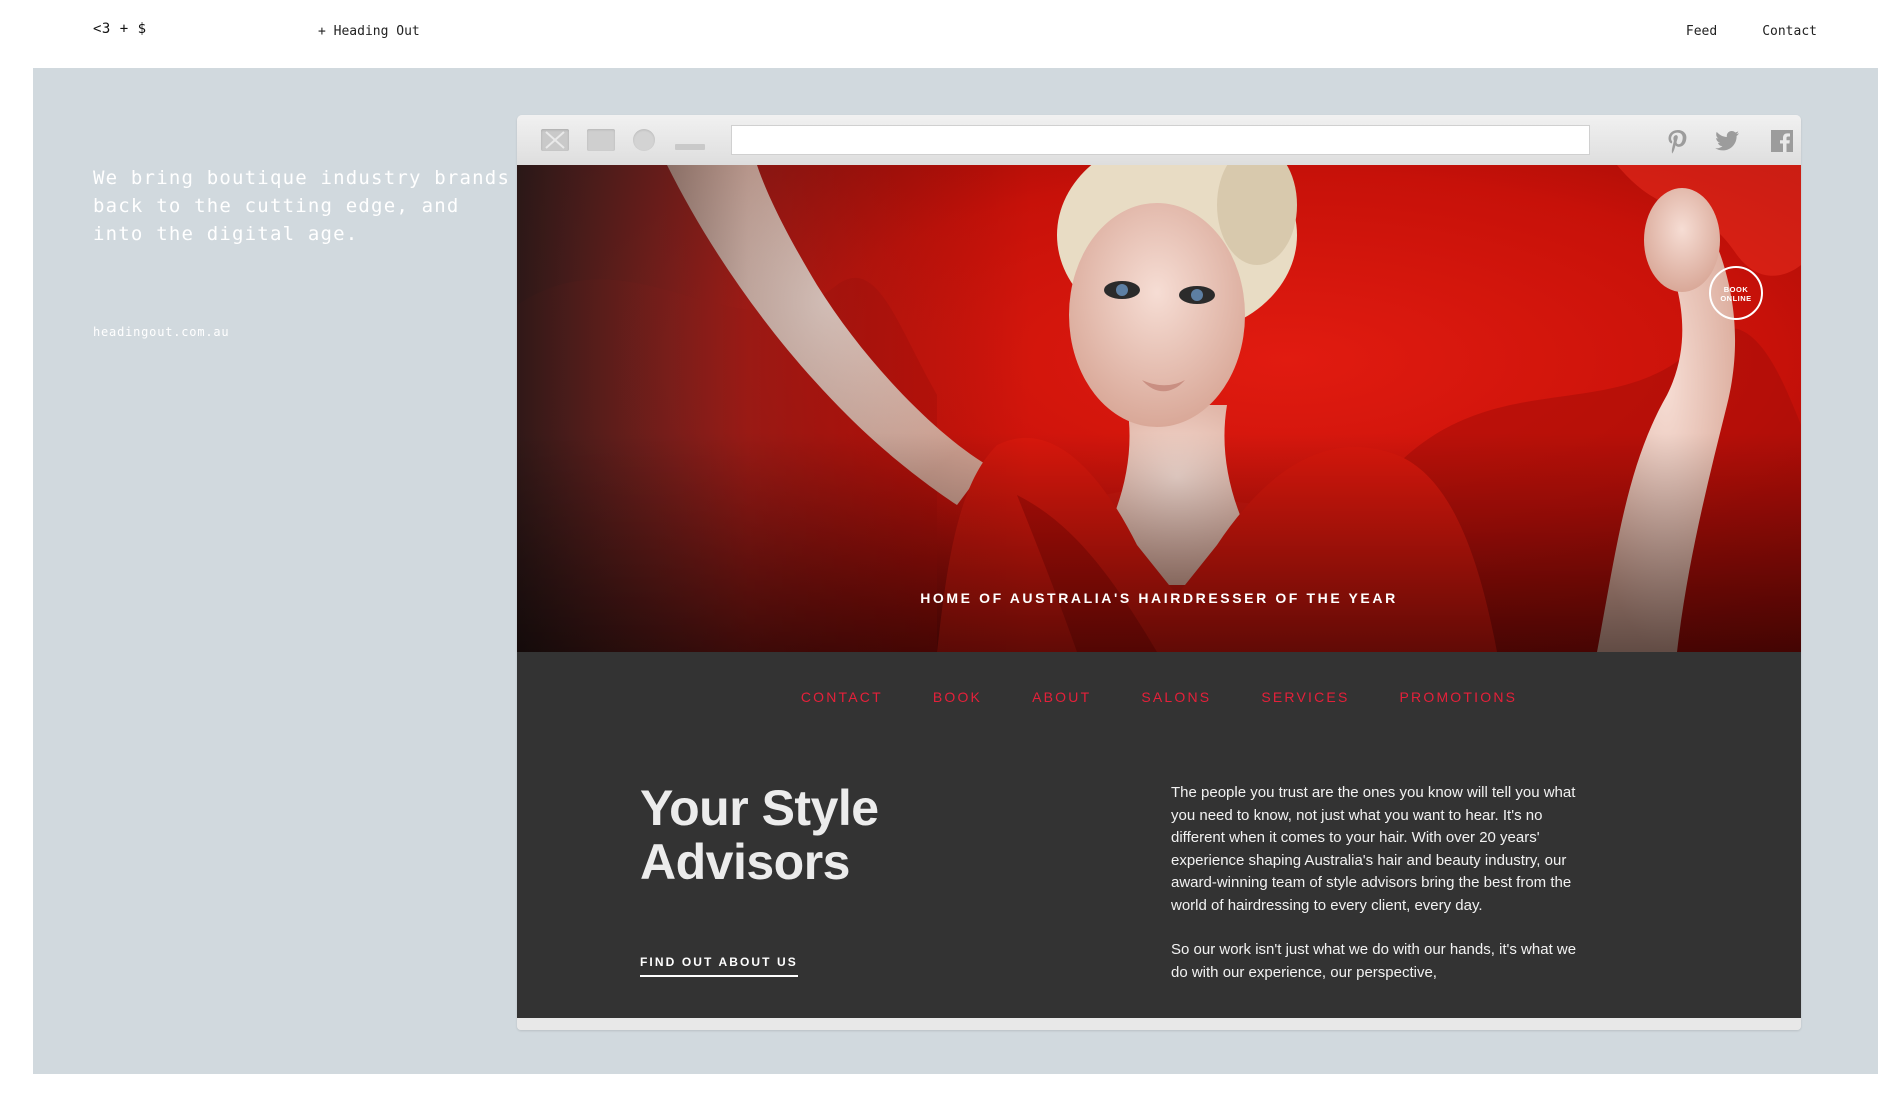  I want to click on record-icon, so click(644, 140).